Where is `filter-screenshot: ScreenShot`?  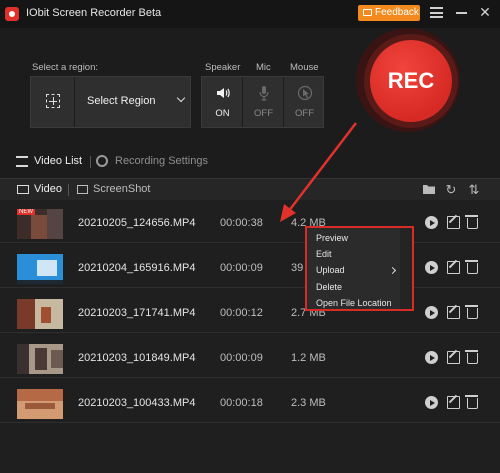
filter-screenshot: ScreenShot is located at coordinates (121, 189).